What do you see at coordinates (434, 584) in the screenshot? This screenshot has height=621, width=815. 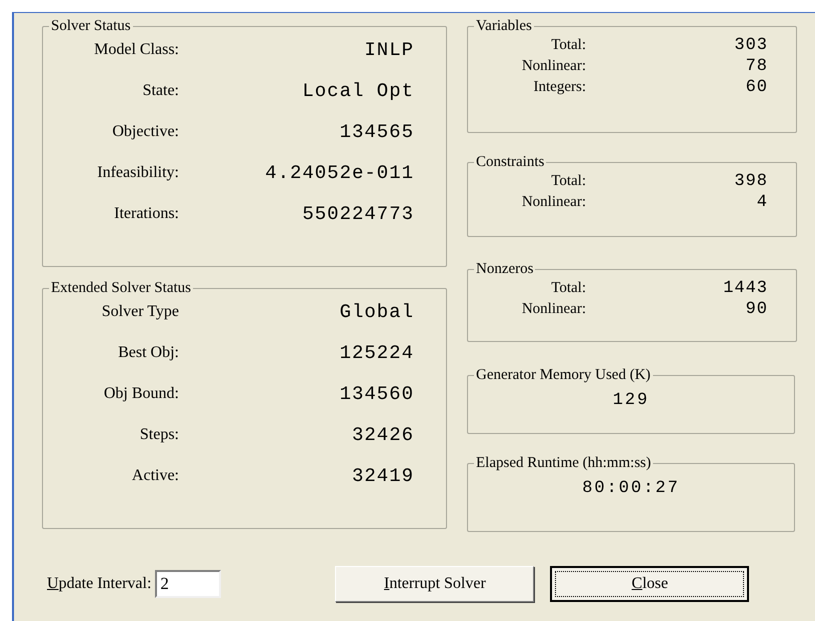 I see `dialog-button: Interrupt Solver` at bounding box center [434, 584].